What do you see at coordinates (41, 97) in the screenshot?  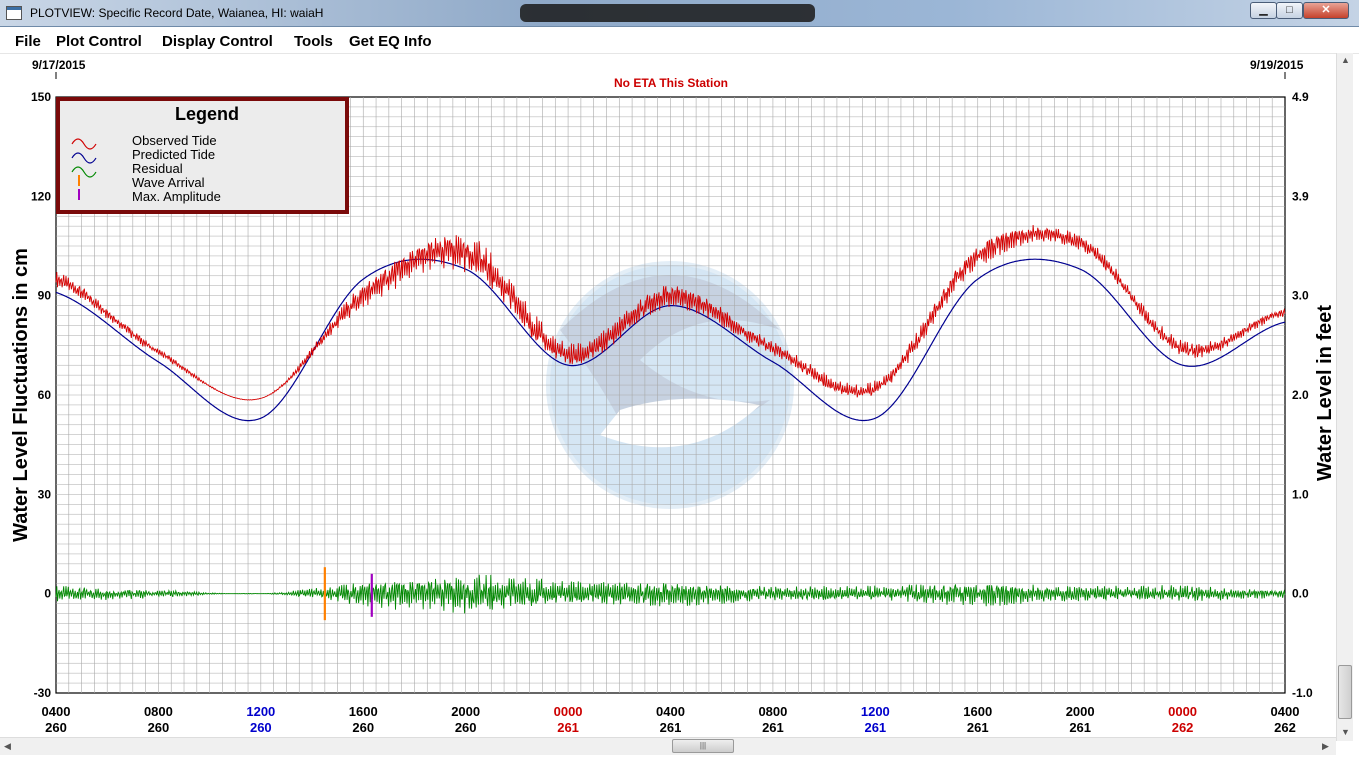 I see `left-tick-label: 150` at bounding box center [41, 97].